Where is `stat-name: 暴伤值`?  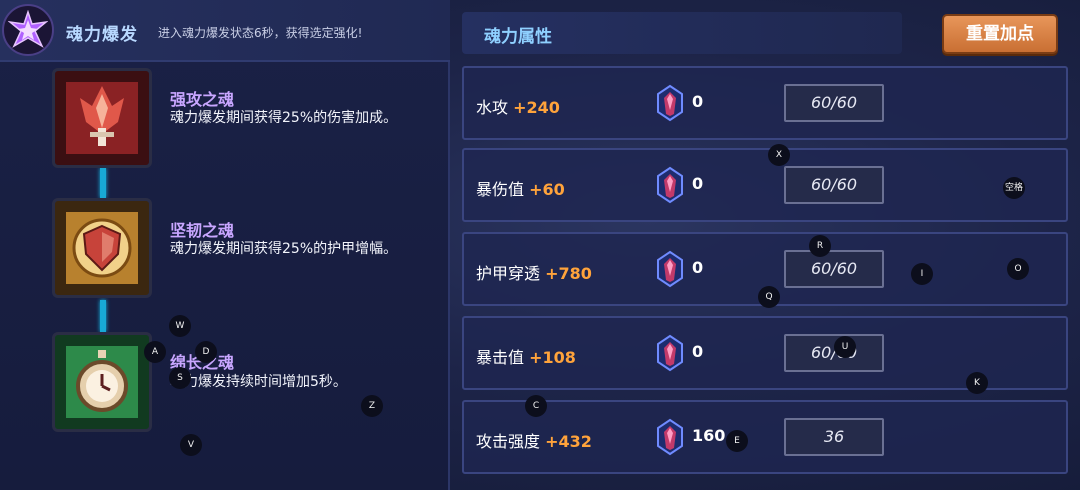
stat-name: 暴伤值 is located at coordinates (500, 189).